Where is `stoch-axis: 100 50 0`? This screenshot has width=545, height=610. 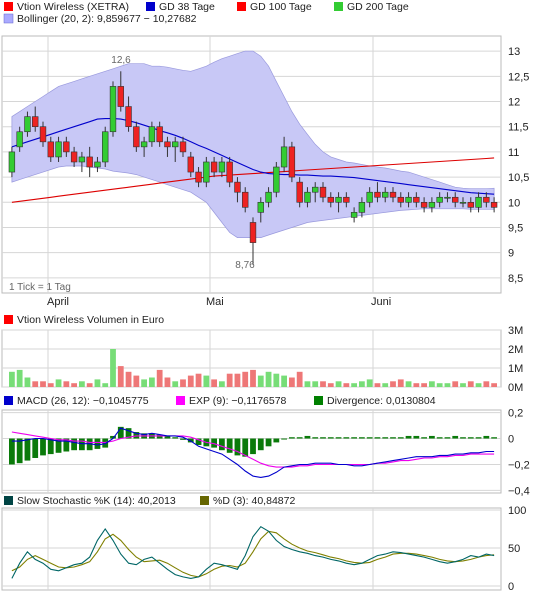
stoch-axis: 100 50 0 is located at coordinates (517, 549).